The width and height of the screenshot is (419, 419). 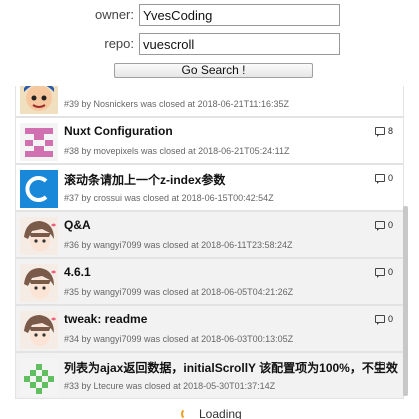 What do you see at coordinates (77, 225) in the screenshot?
I see `issue-title: Q&A` at bounding box center [77, 225].